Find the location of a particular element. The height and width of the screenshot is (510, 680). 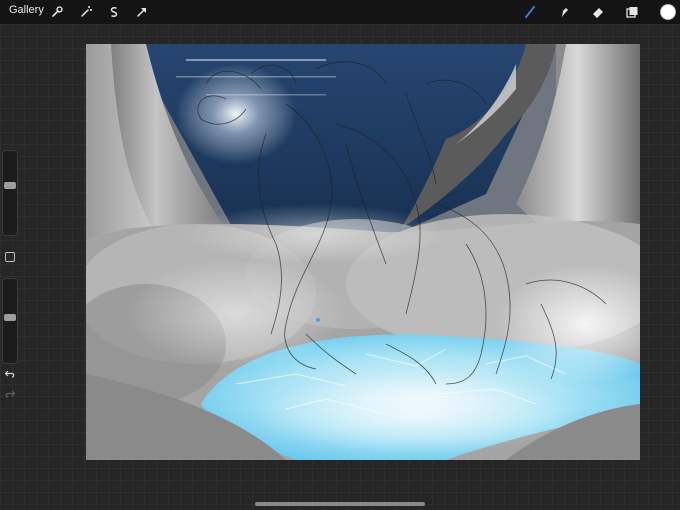

home-indicator is located at coordinates (340, 504).